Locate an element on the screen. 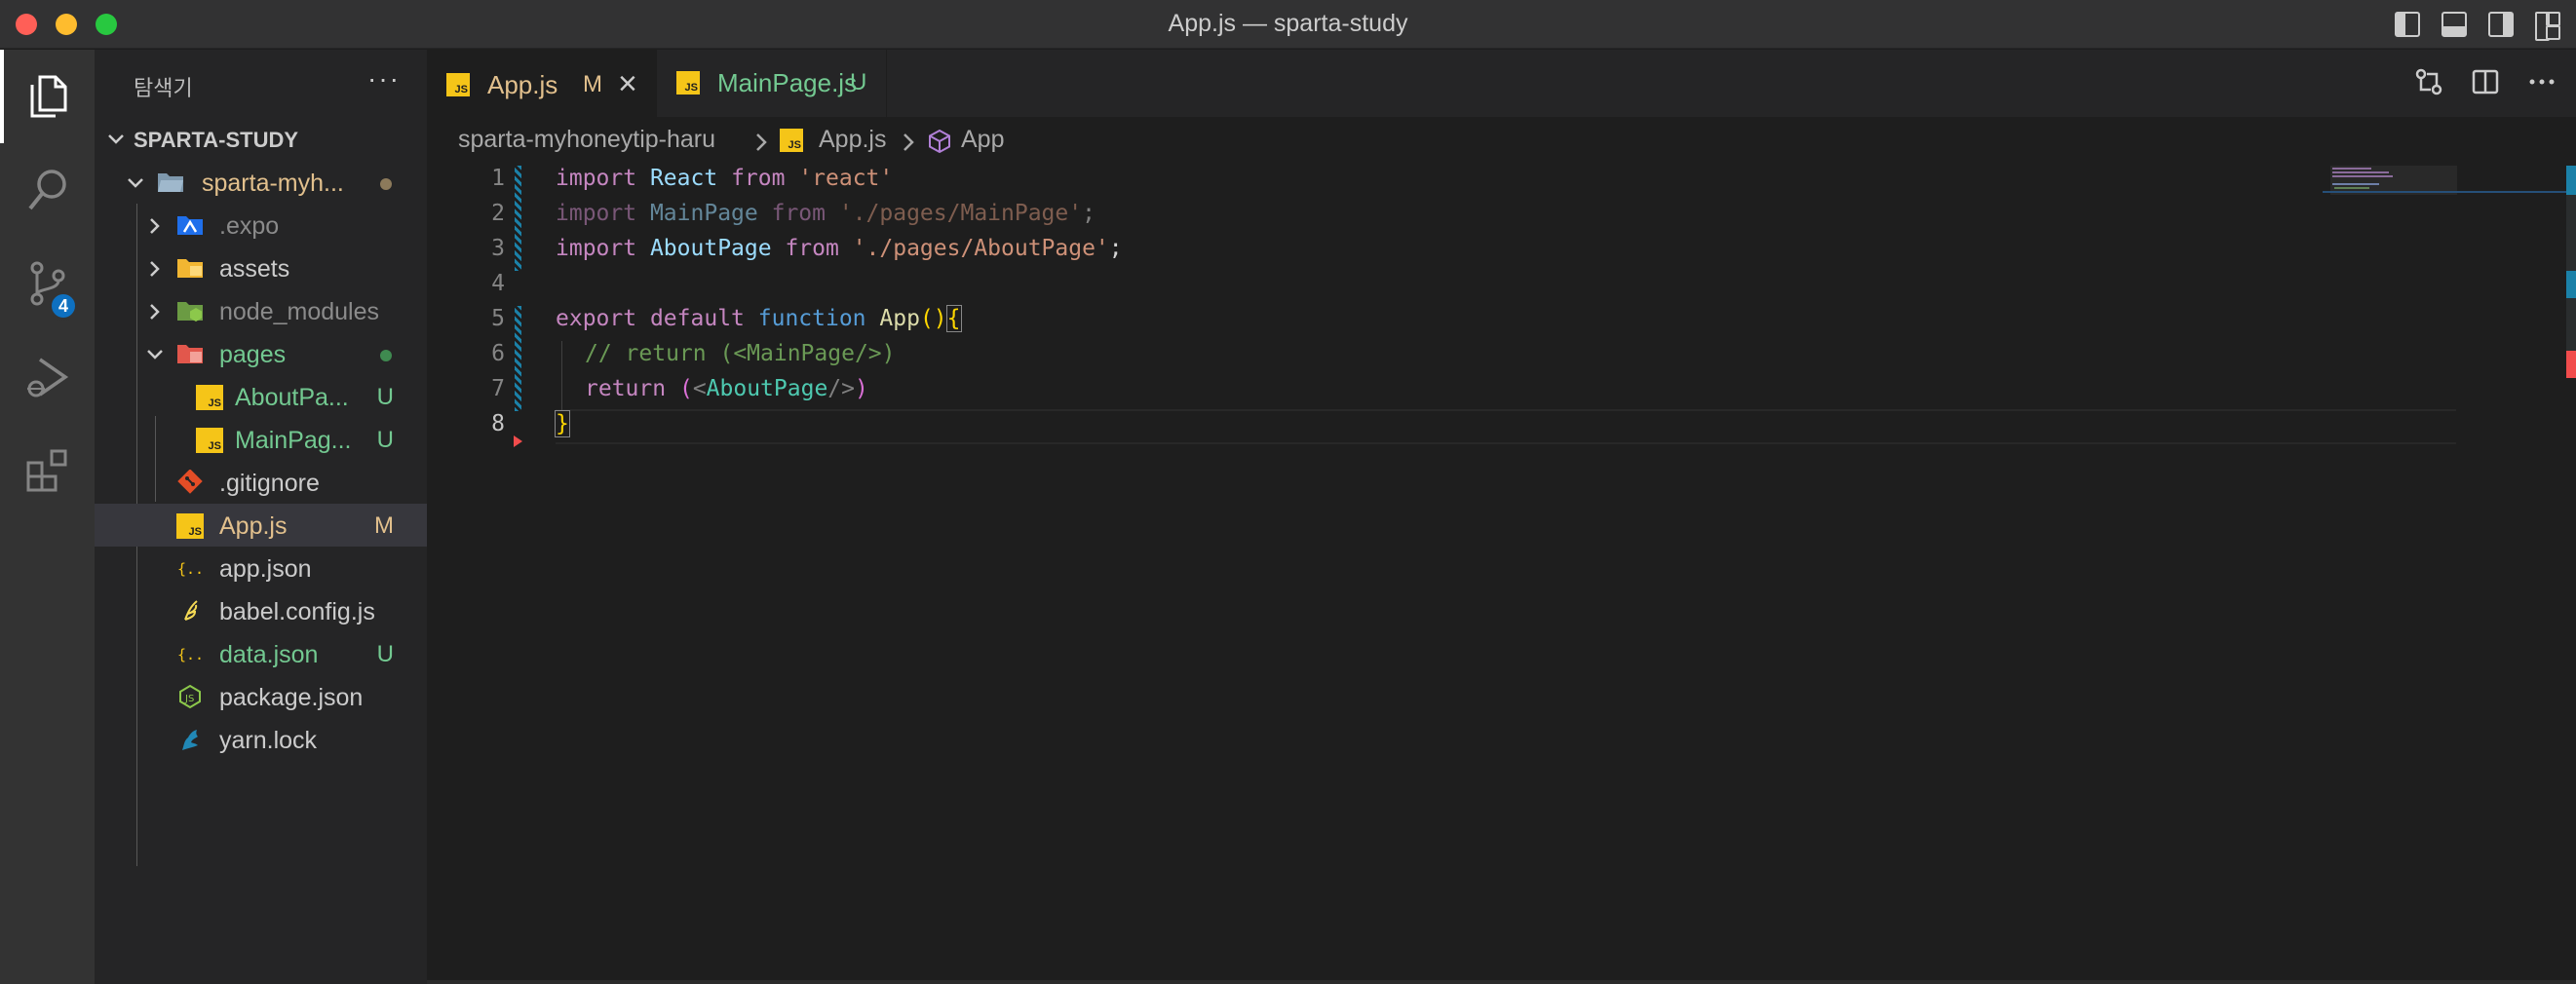 This screenshot has height=984, width=2576. current-line-highlight is located at coordinates (1506, 426).